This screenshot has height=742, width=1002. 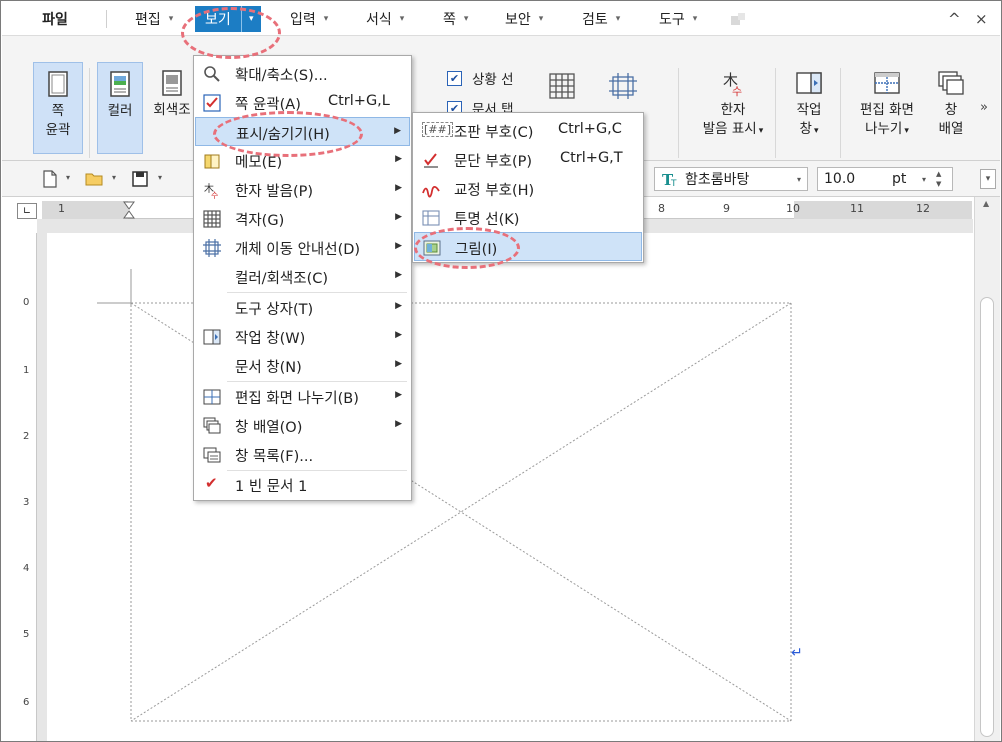 I want to click on ribbon-more-button: », so click(x=984, y=107).